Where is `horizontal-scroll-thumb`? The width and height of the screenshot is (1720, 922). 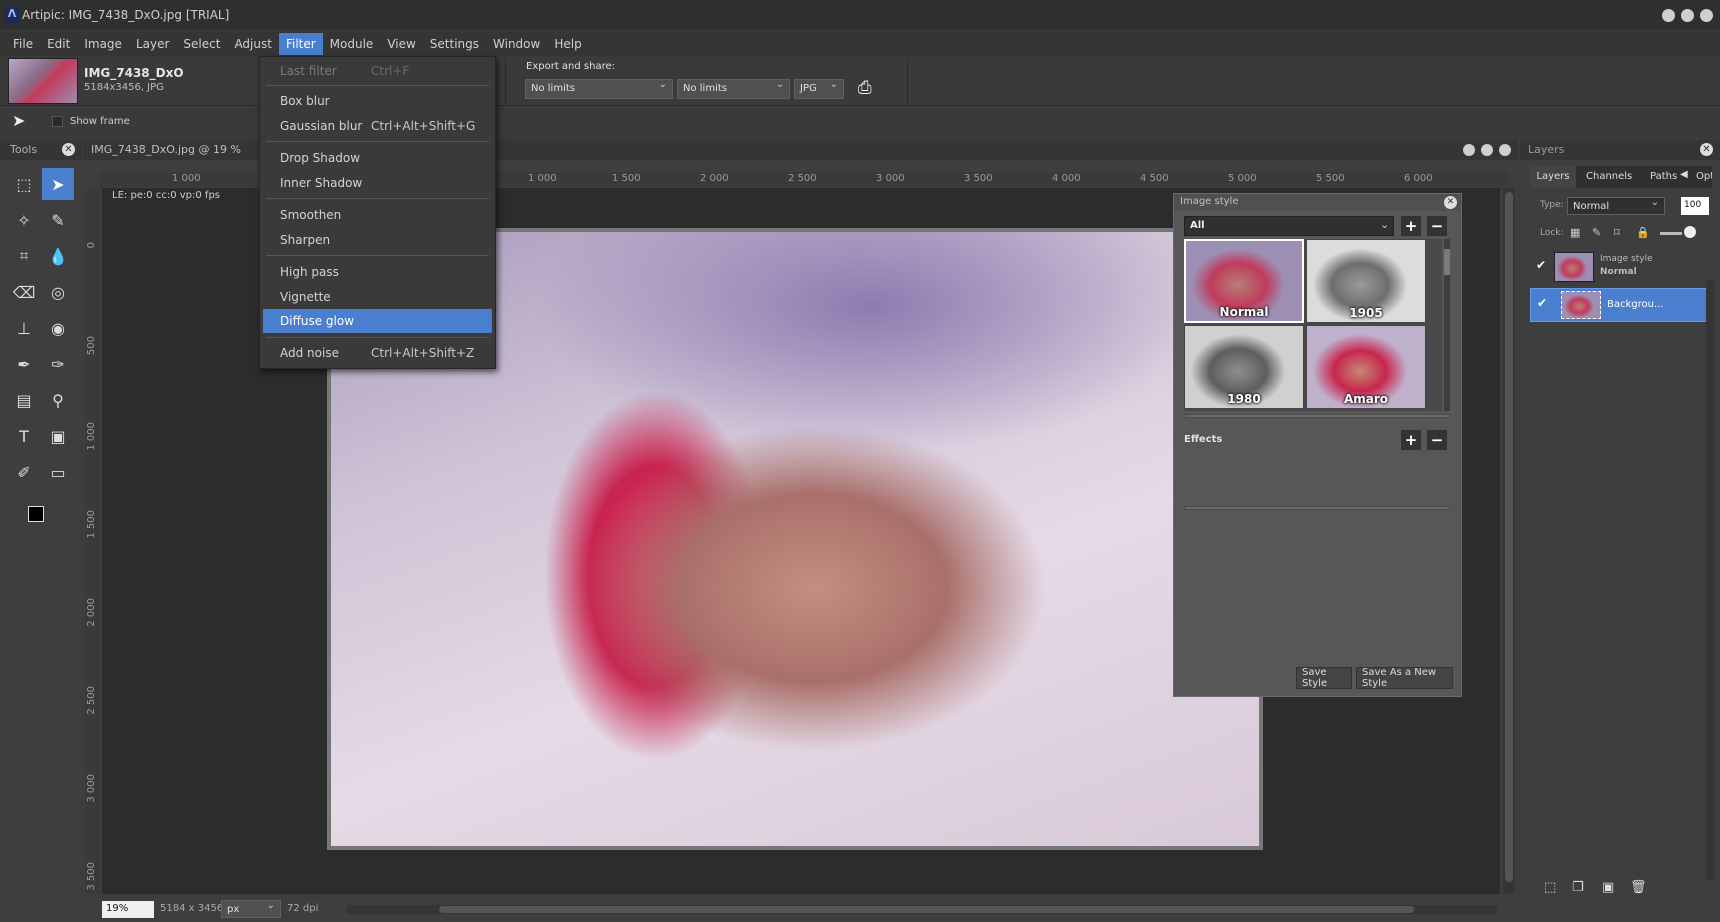
horizontal-scroll-thumb is located at coordinates (926, 909).